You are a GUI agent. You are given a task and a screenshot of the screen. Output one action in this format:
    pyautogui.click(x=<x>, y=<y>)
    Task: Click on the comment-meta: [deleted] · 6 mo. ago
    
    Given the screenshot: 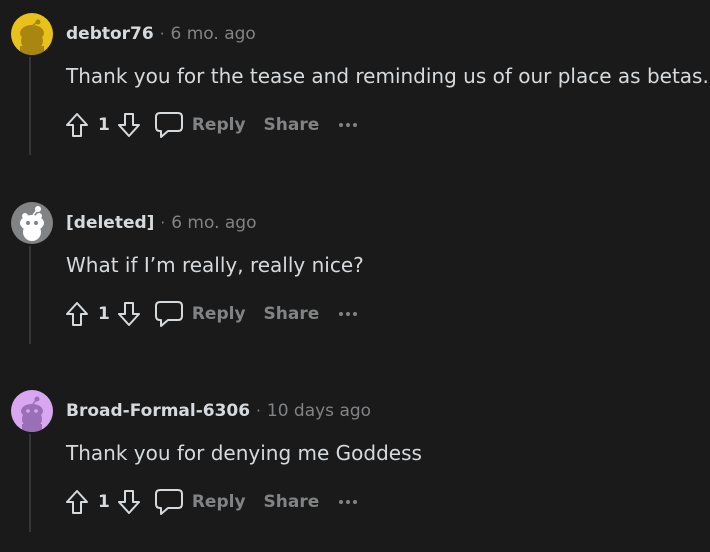 What is the action you would take?
    pyautogui.click(x=161, y=223)
    